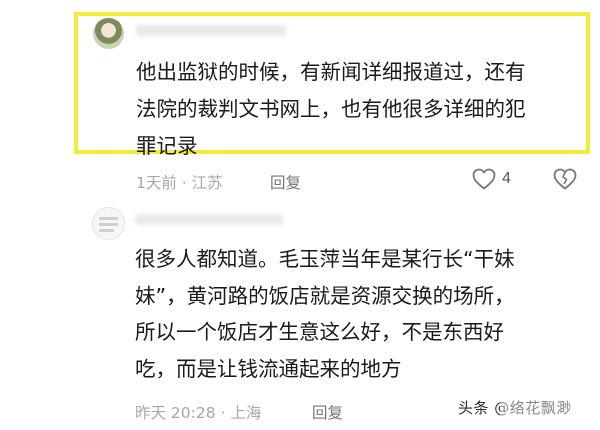 This screenshot has height=430, width=600. Describe the element at coordinates (331, 109) in the screenshot. I see `comment-line: 法院的裁判文书网上，也有他很多详细的犯` at that location.